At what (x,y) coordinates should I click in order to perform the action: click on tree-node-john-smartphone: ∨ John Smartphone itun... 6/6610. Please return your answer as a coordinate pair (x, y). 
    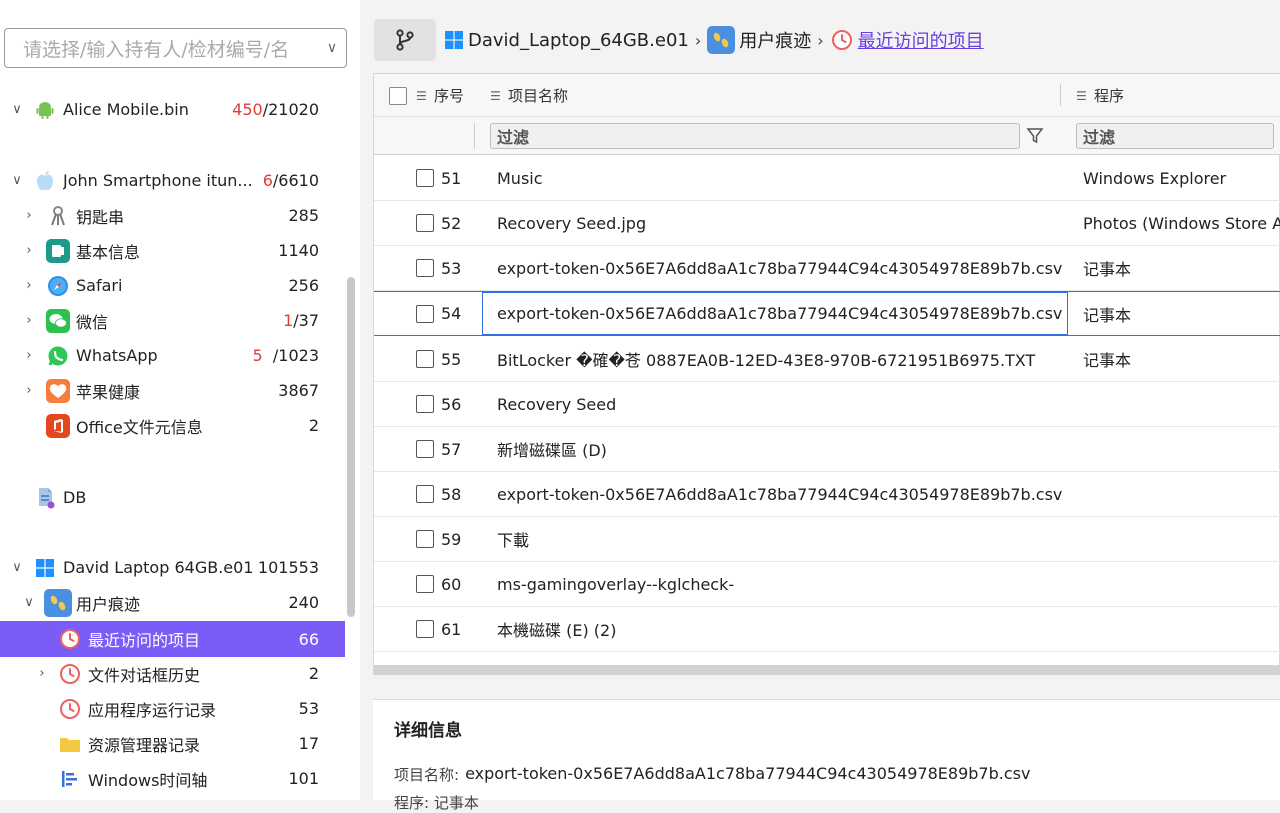
    Looking at the image, I should click on (172, 180).